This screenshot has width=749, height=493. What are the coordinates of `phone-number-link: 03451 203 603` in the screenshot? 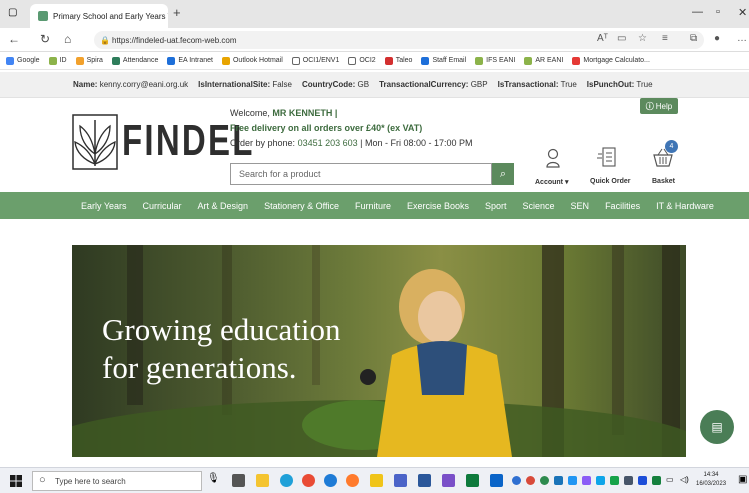 It's located at (328, 143).